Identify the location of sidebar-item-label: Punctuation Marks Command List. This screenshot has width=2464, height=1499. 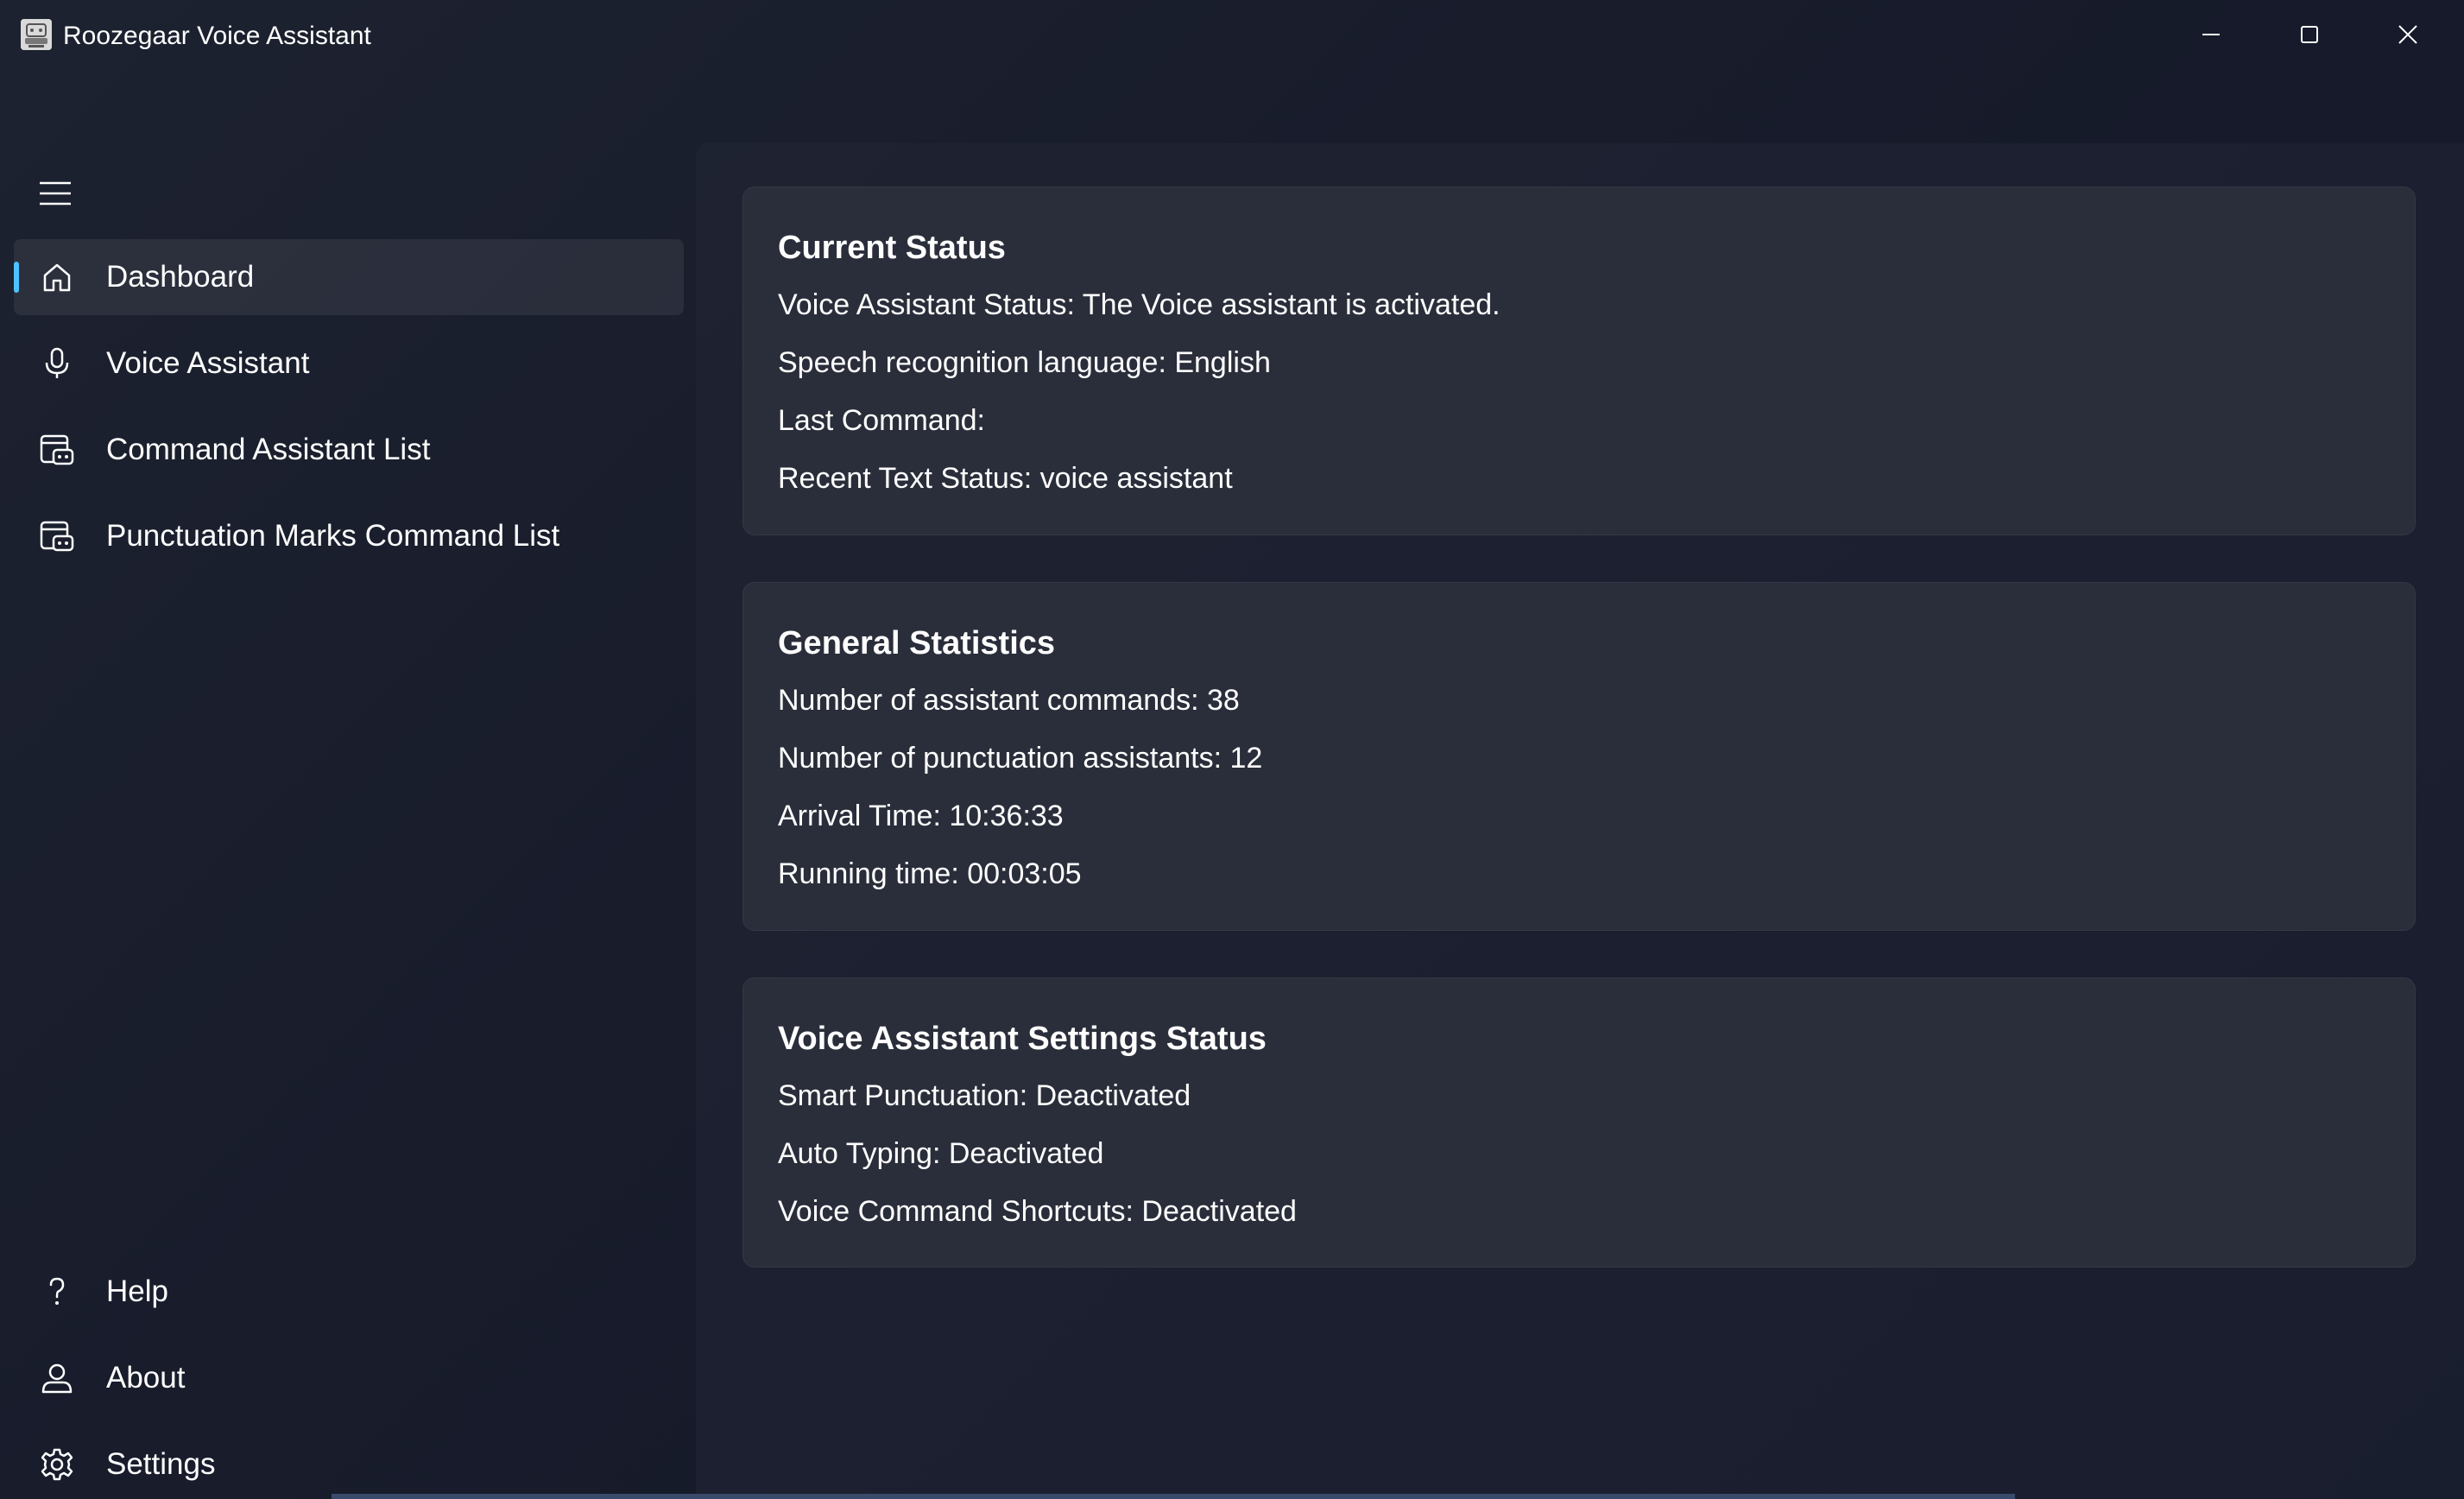
(333, 536).